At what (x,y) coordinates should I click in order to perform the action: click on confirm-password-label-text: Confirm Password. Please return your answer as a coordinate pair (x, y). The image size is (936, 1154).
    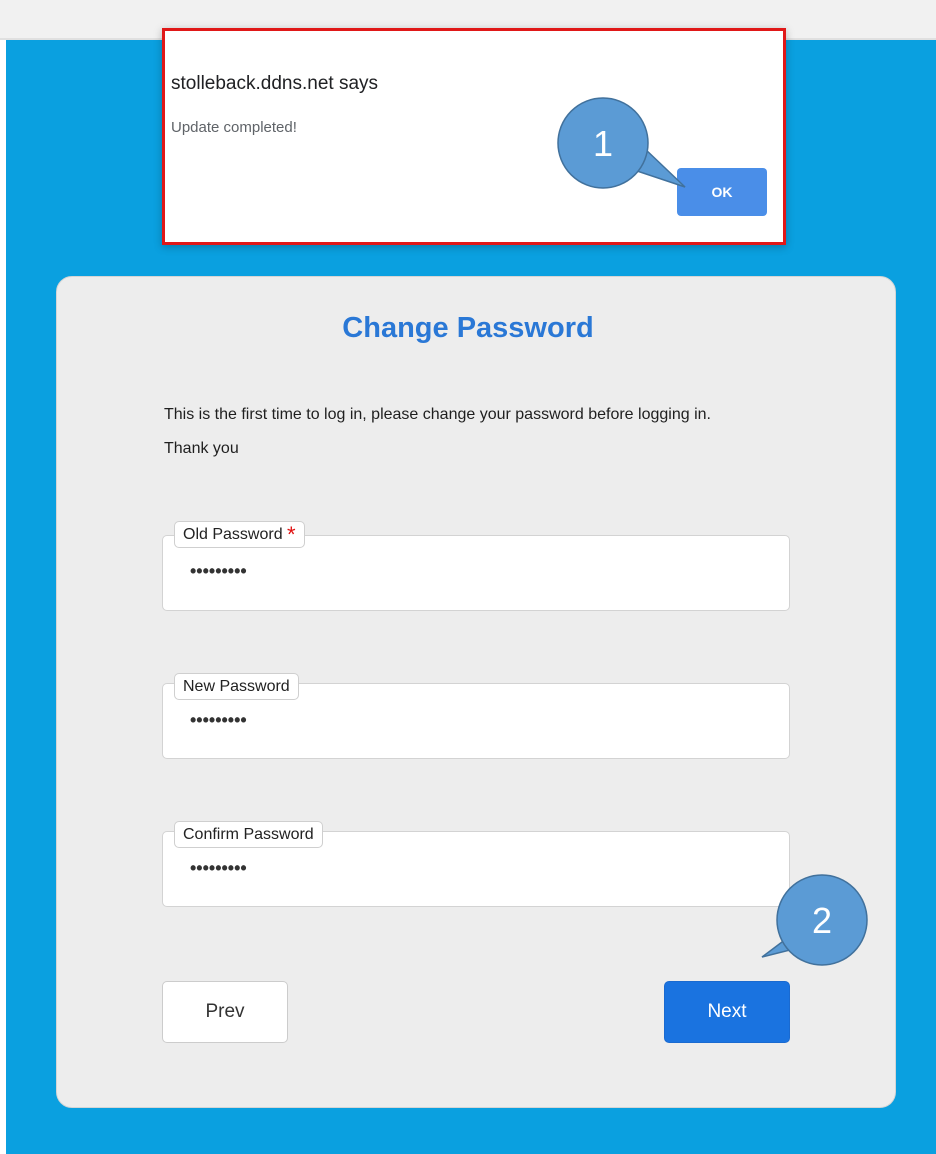
    Looking at the image, I should click on (248, 834).